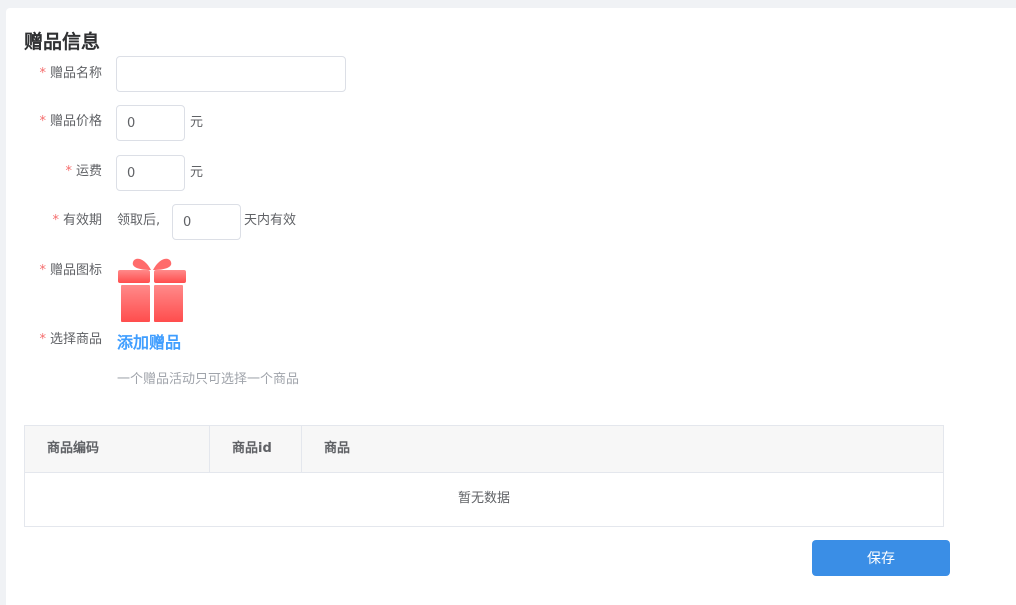  I want to click on validity-label: * 有效期, so click(77, 220).